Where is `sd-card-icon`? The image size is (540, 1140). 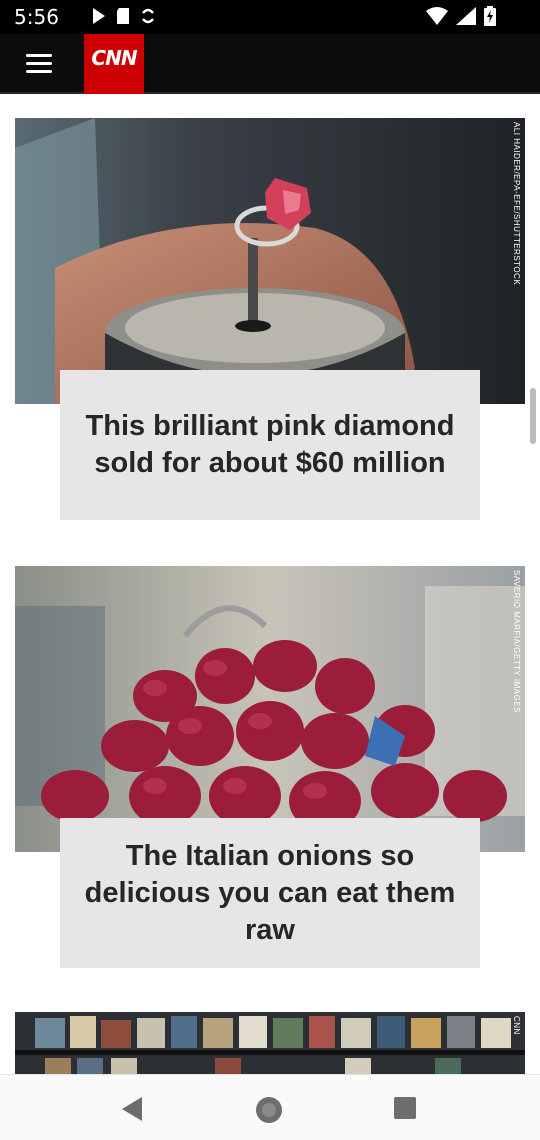 sd-card-icon is located at coordinates (123, 16).